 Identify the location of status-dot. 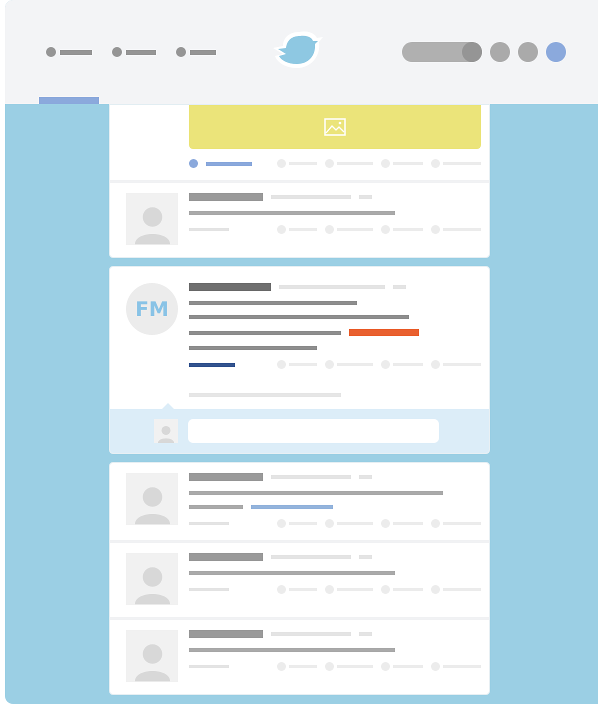
(193, 163).